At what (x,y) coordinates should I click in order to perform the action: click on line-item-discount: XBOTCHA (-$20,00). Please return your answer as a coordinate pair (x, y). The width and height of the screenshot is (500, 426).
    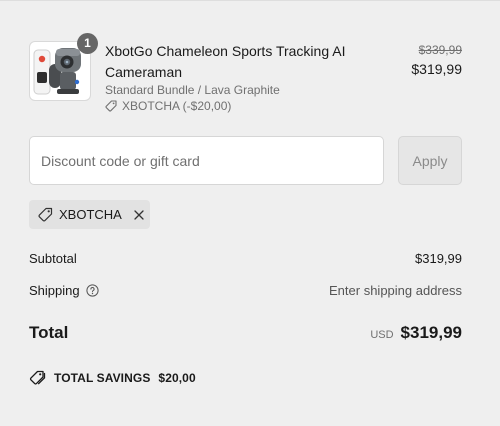
    Looking at the image, I should click on (168, 106).